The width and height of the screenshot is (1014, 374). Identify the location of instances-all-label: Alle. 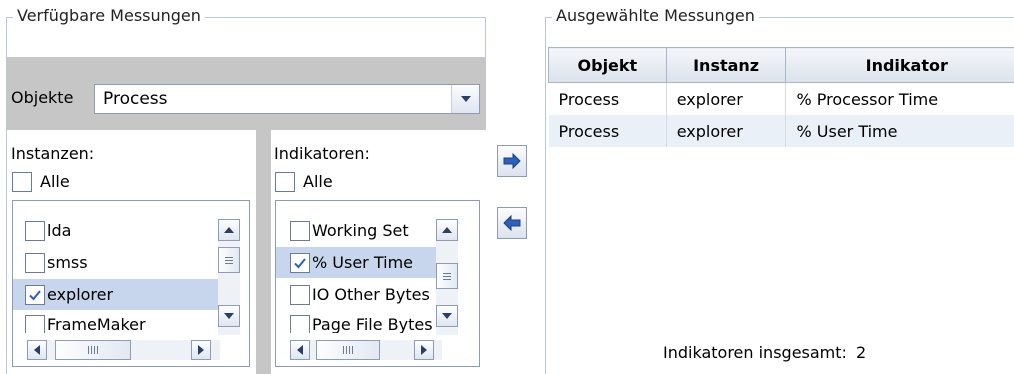
(55, 181).